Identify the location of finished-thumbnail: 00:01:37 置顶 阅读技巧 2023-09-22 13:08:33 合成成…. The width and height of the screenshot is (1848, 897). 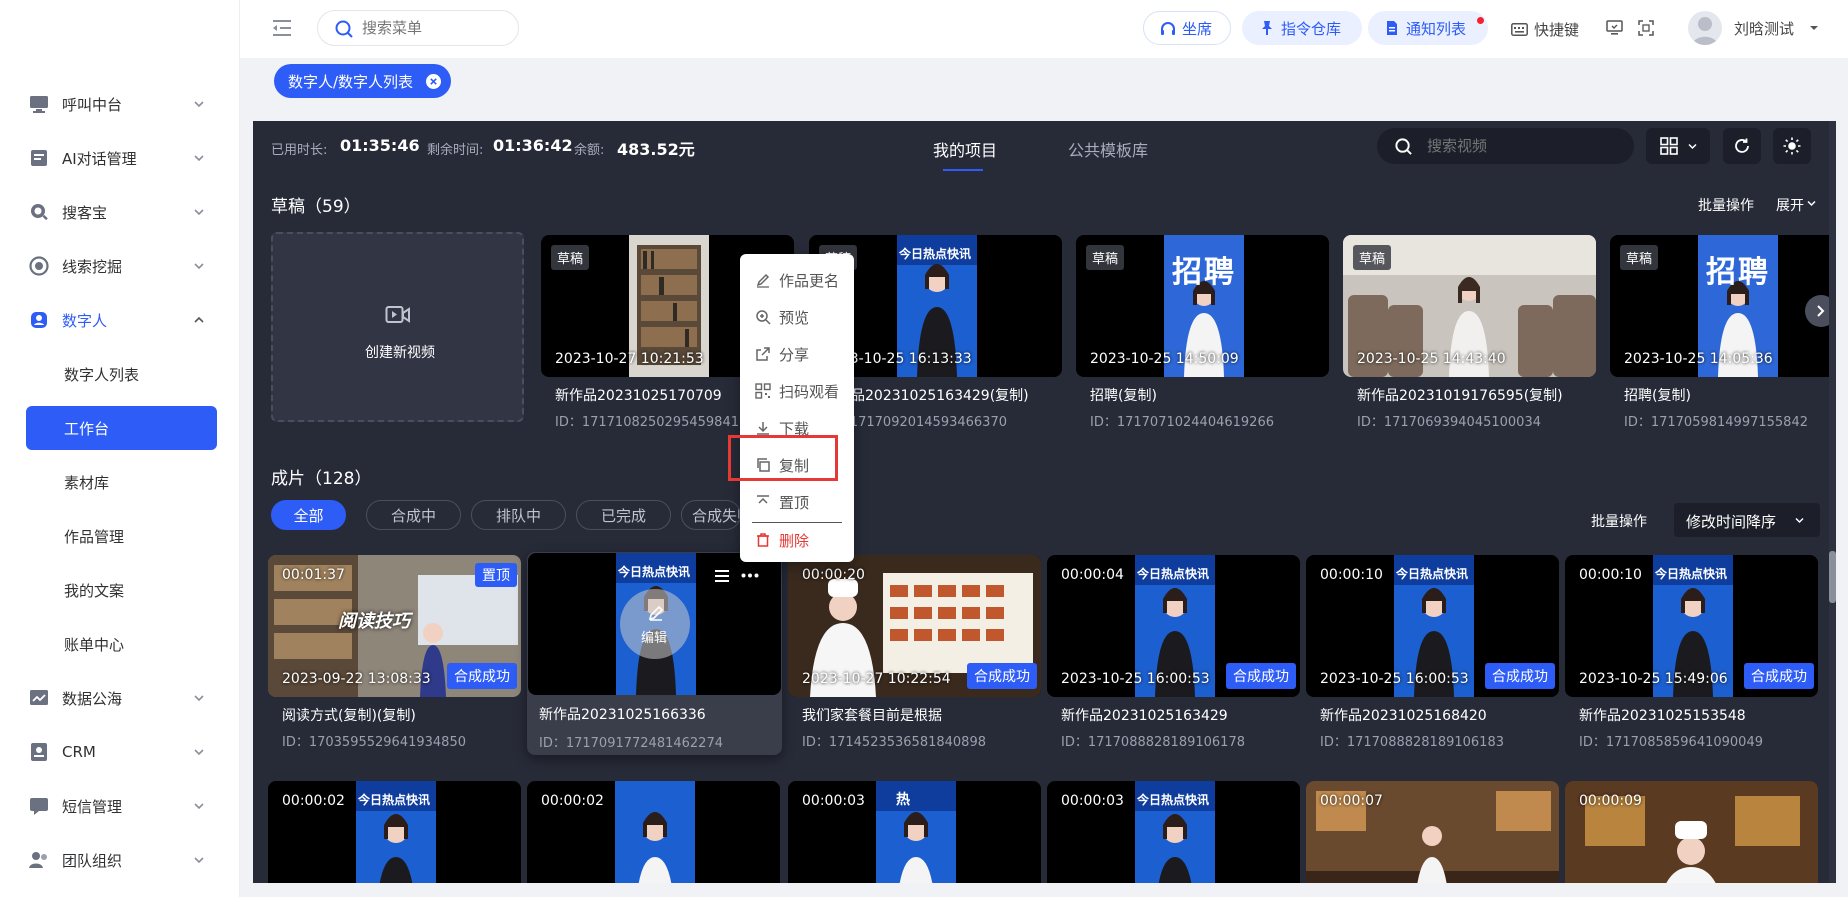
(394, 626).